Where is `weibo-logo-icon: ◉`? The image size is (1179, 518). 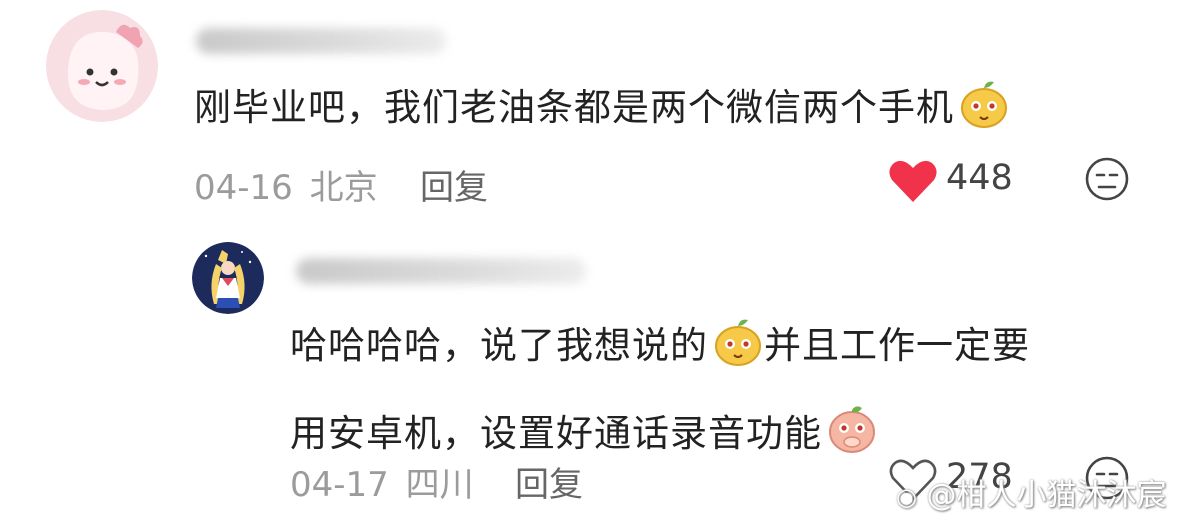
weibo-logo-icon: ◉ is located at coordinates (906, 497).